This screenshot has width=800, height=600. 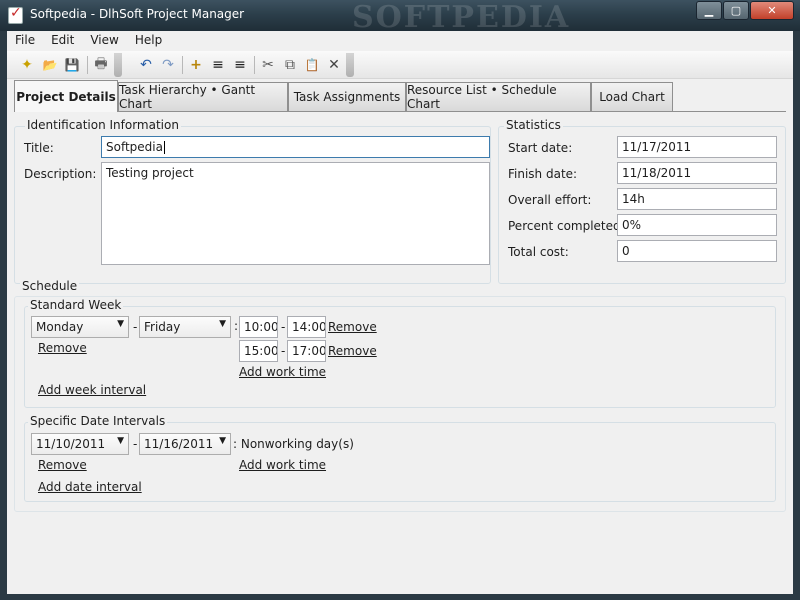 What do you see at coordinates (632, 96) in the screenshot?
I see `tab-load-chart: Load Chart` at bounding box center [632, 96].